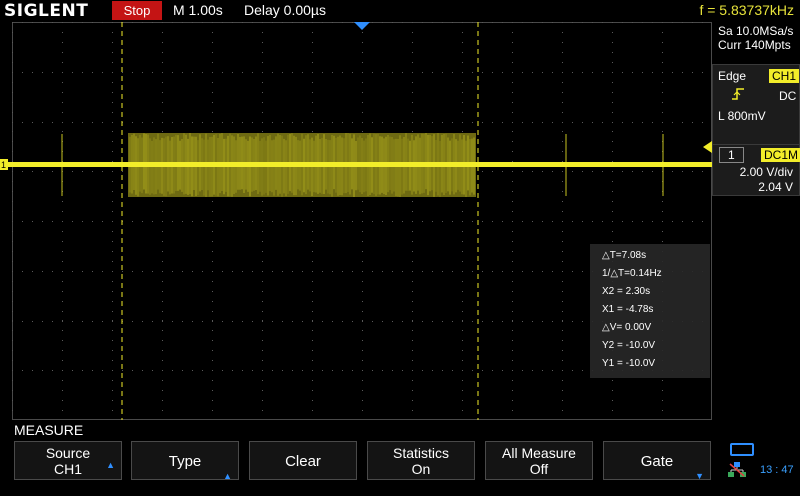  Describe the element at coordinates (539, 453) in the screenshot. I see `softkey-label: All Measure` at that location.